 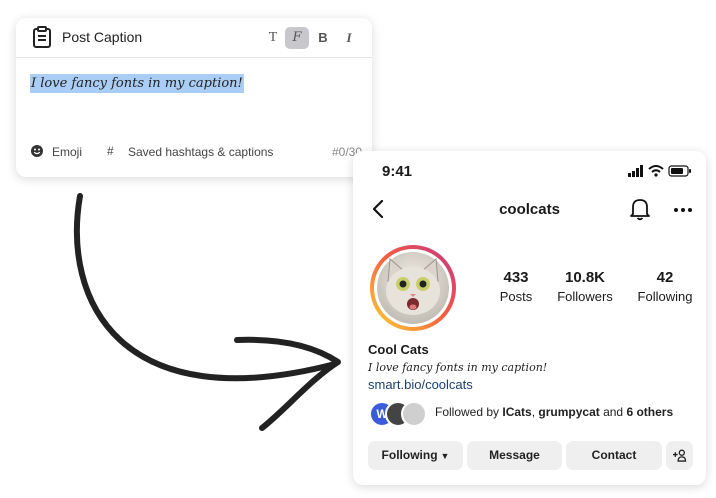 What do you see at coordinates (397, 171) in the screenshot?
I see `status-time: 9:41` at bounding box center [397, 171].